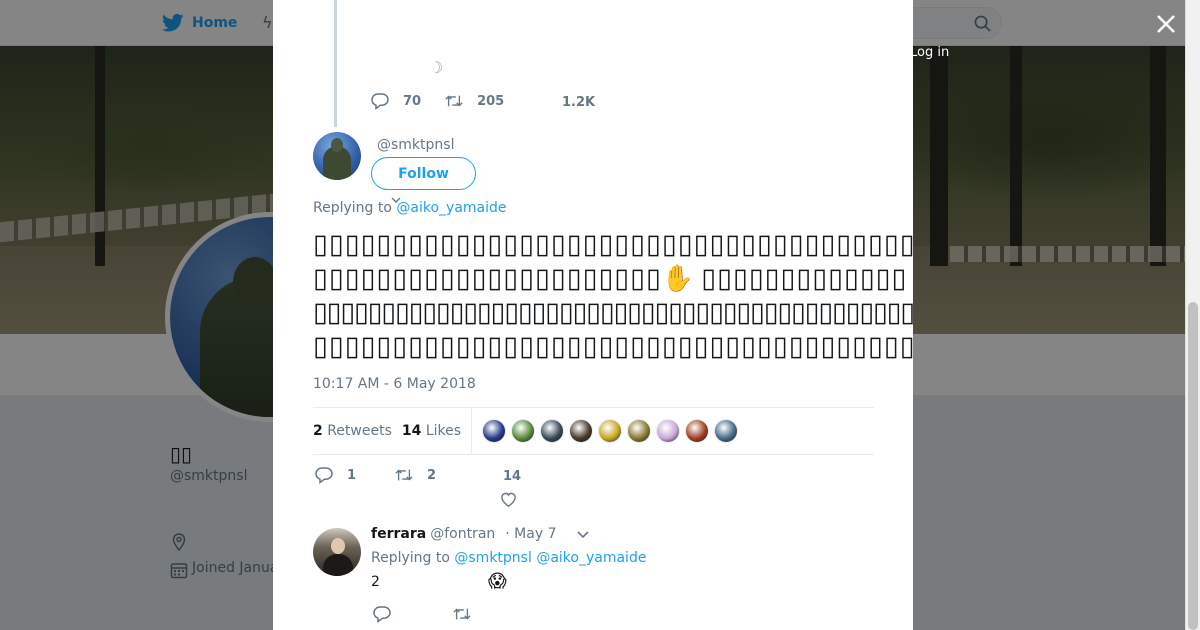  What do you see at coordinates (583, 535) in the screenshot?
I see `chevron-down-icon` at bounding box center [583, 535].